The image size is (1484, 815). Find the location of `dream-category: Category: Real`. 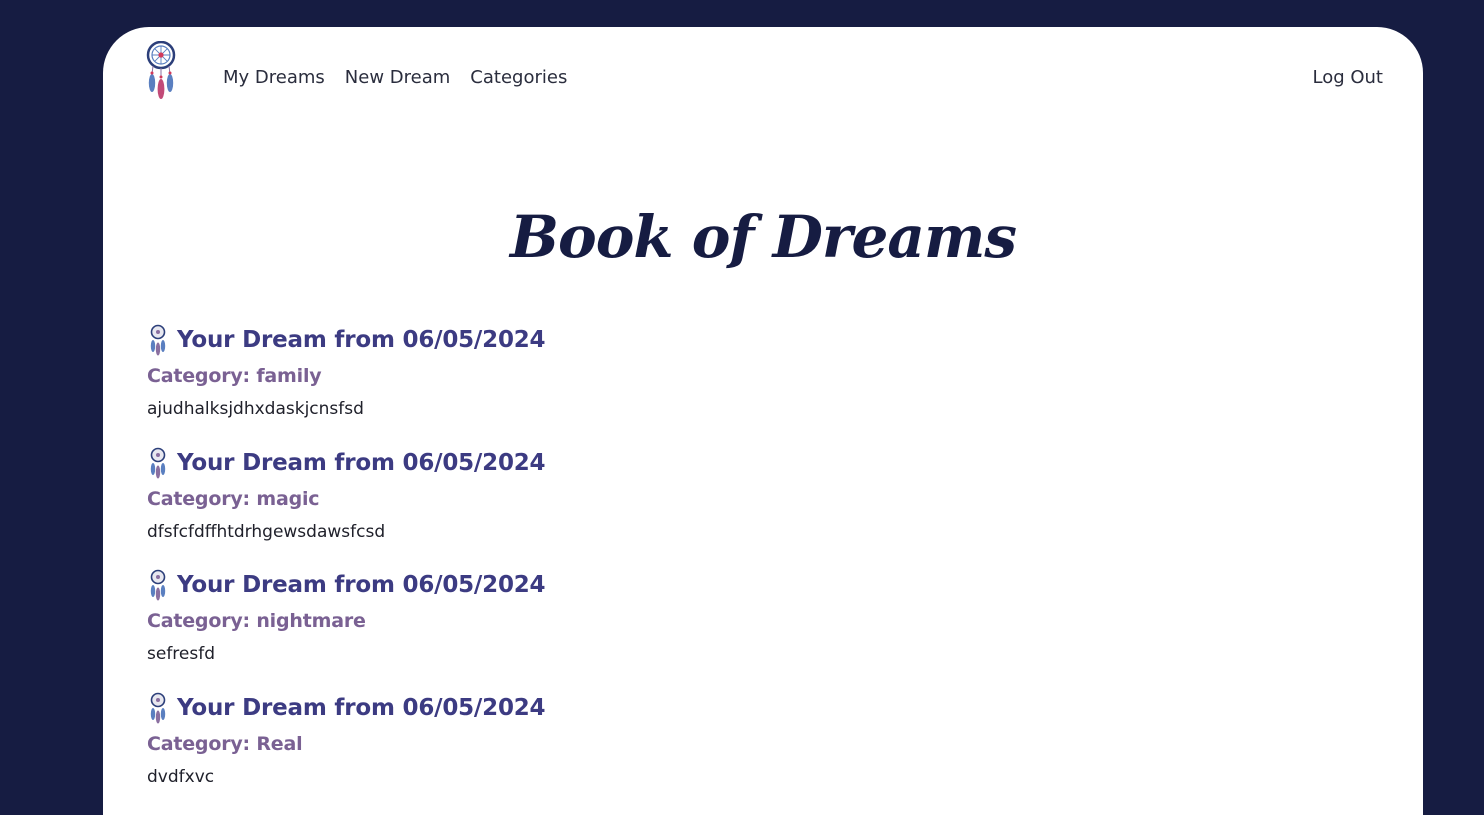

dream-category: Category: Real is located at coordinates (225, 744).